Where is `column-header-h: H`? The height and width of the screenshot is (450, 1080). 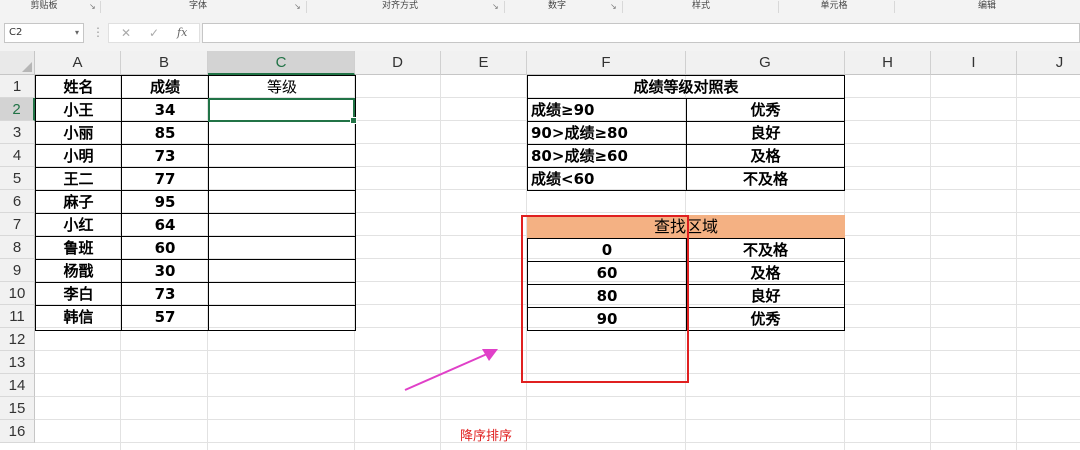
column-header-h: H is located at coordinates (888, 63).